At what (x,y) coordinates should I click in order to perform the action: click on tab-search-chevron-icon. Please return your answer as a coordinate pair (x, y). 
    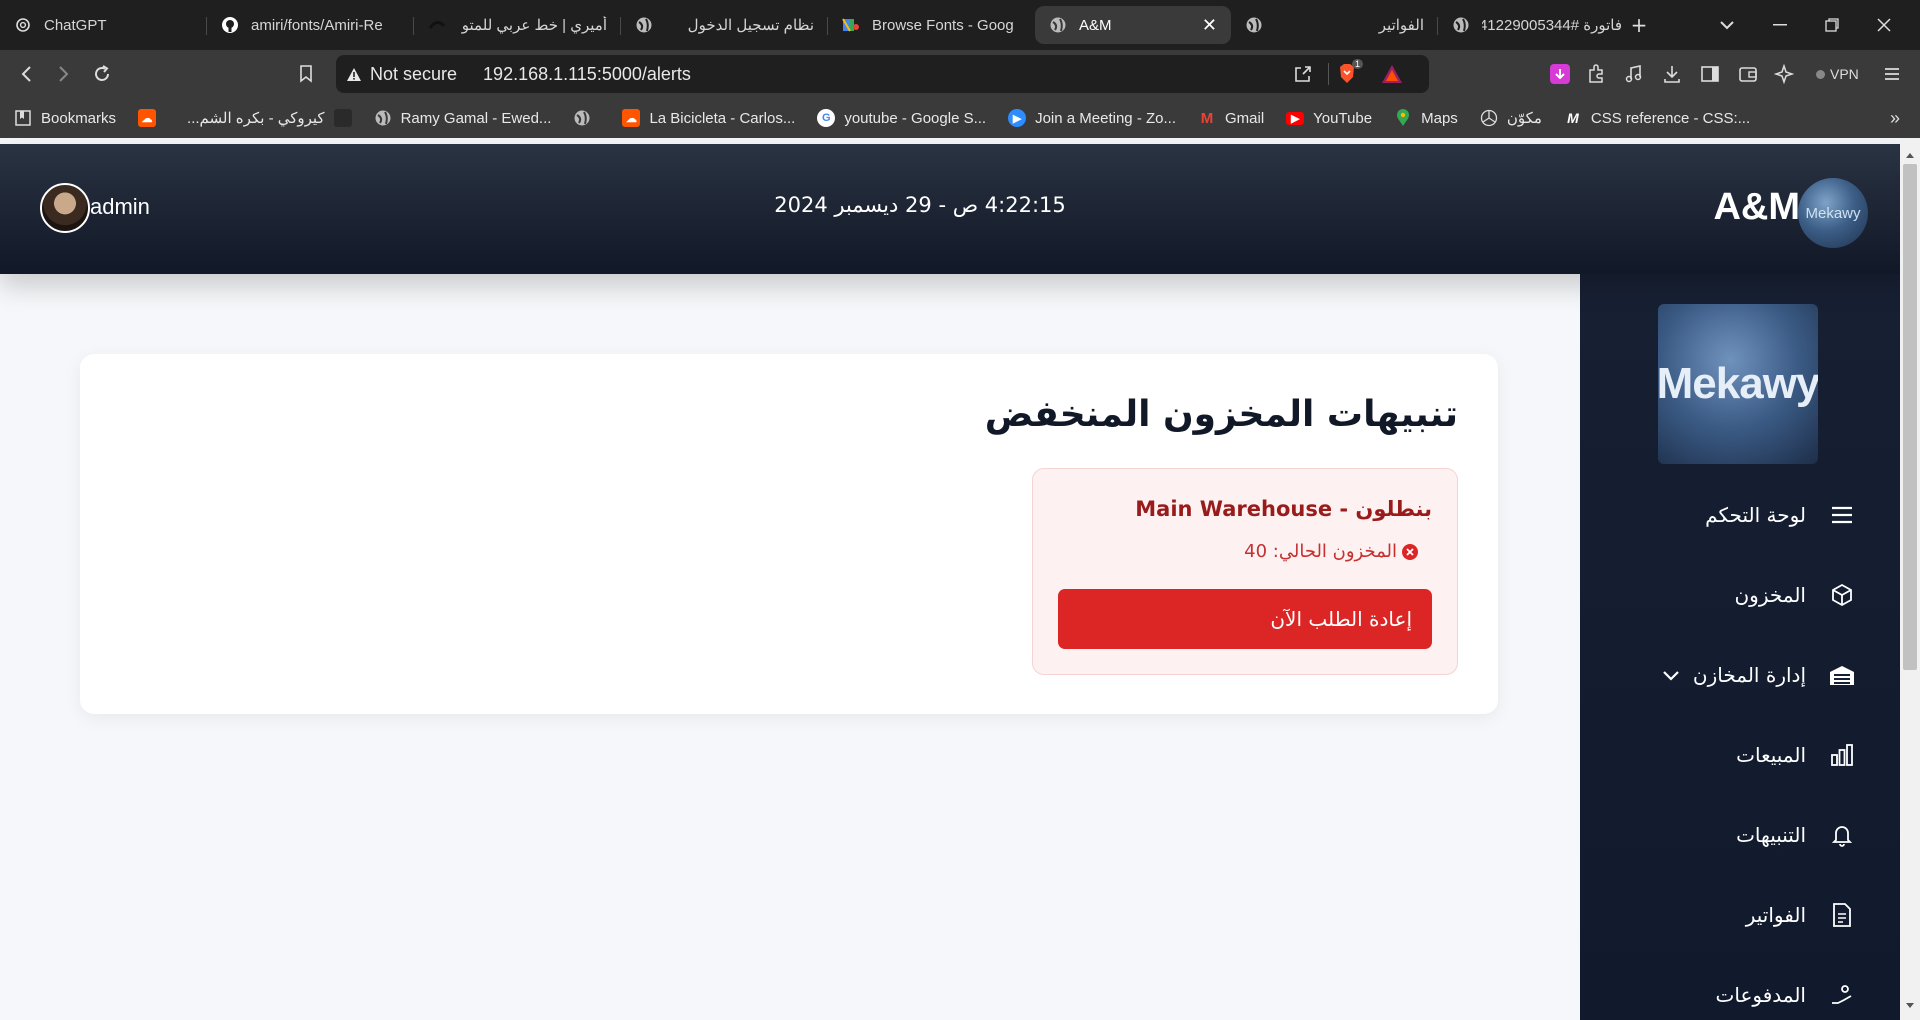
    Looking at the image, I should click on (1727, 25).